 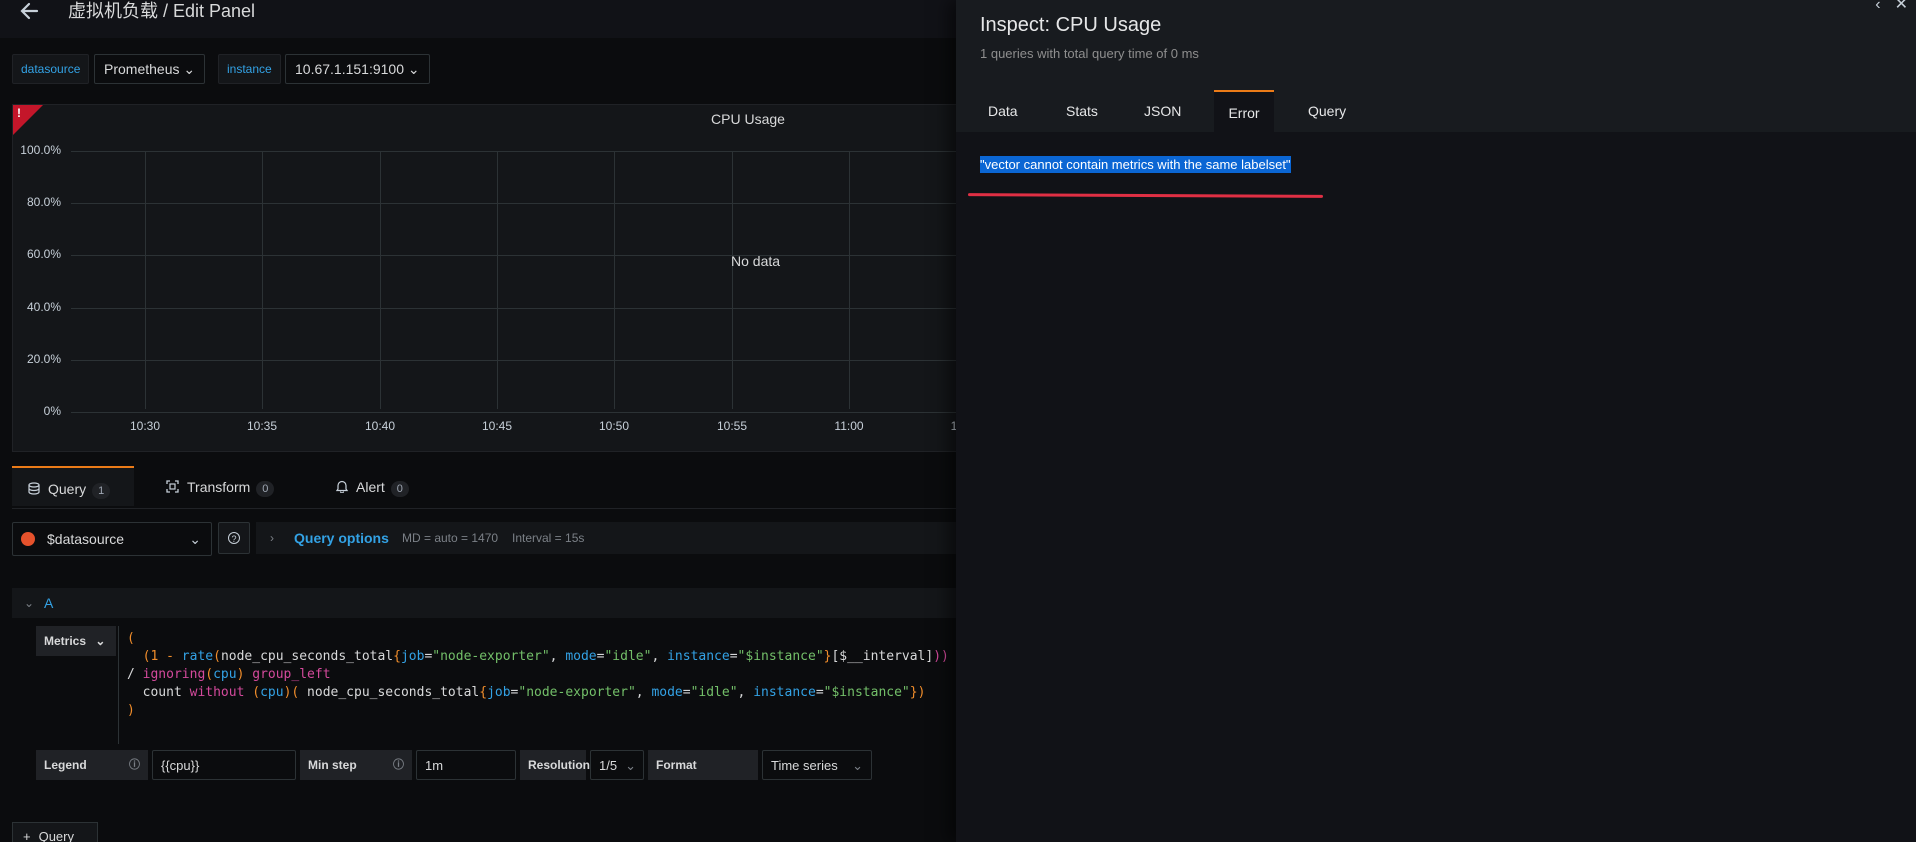 What do you see at coordinates (332, 765) in the screenshot?
I see `min-step-label-text: Min step` at bounding box center [332, 765].